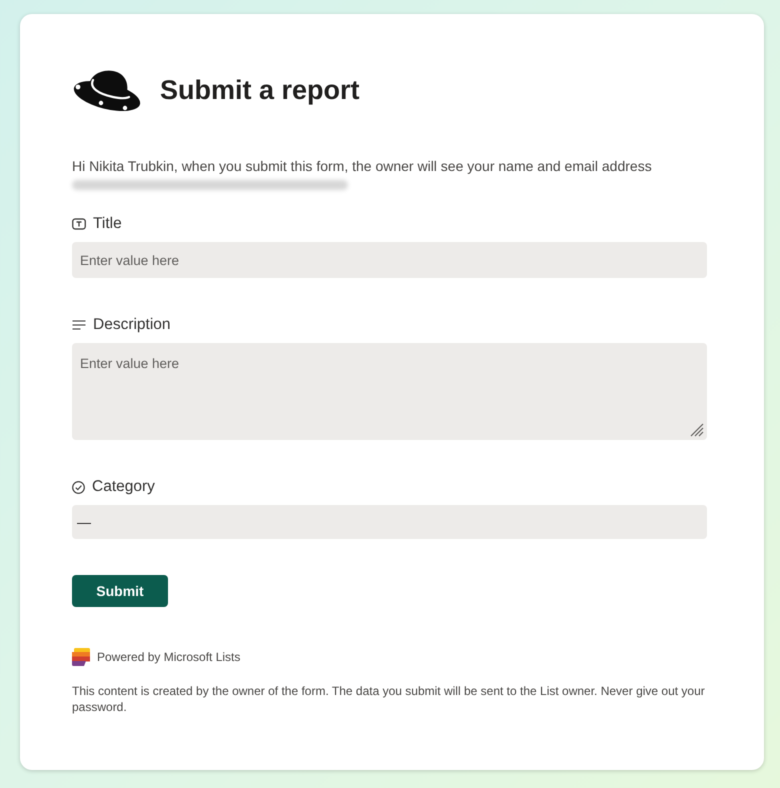 The width and height of the screenshot is (780, 788). What do you see at coordinates (362, 166) in the screenshot?
I see `intro-text: Hi Nikita Trubkin, when you submit this form, the owner will see your name and email address` at bounding box center [362, 166].